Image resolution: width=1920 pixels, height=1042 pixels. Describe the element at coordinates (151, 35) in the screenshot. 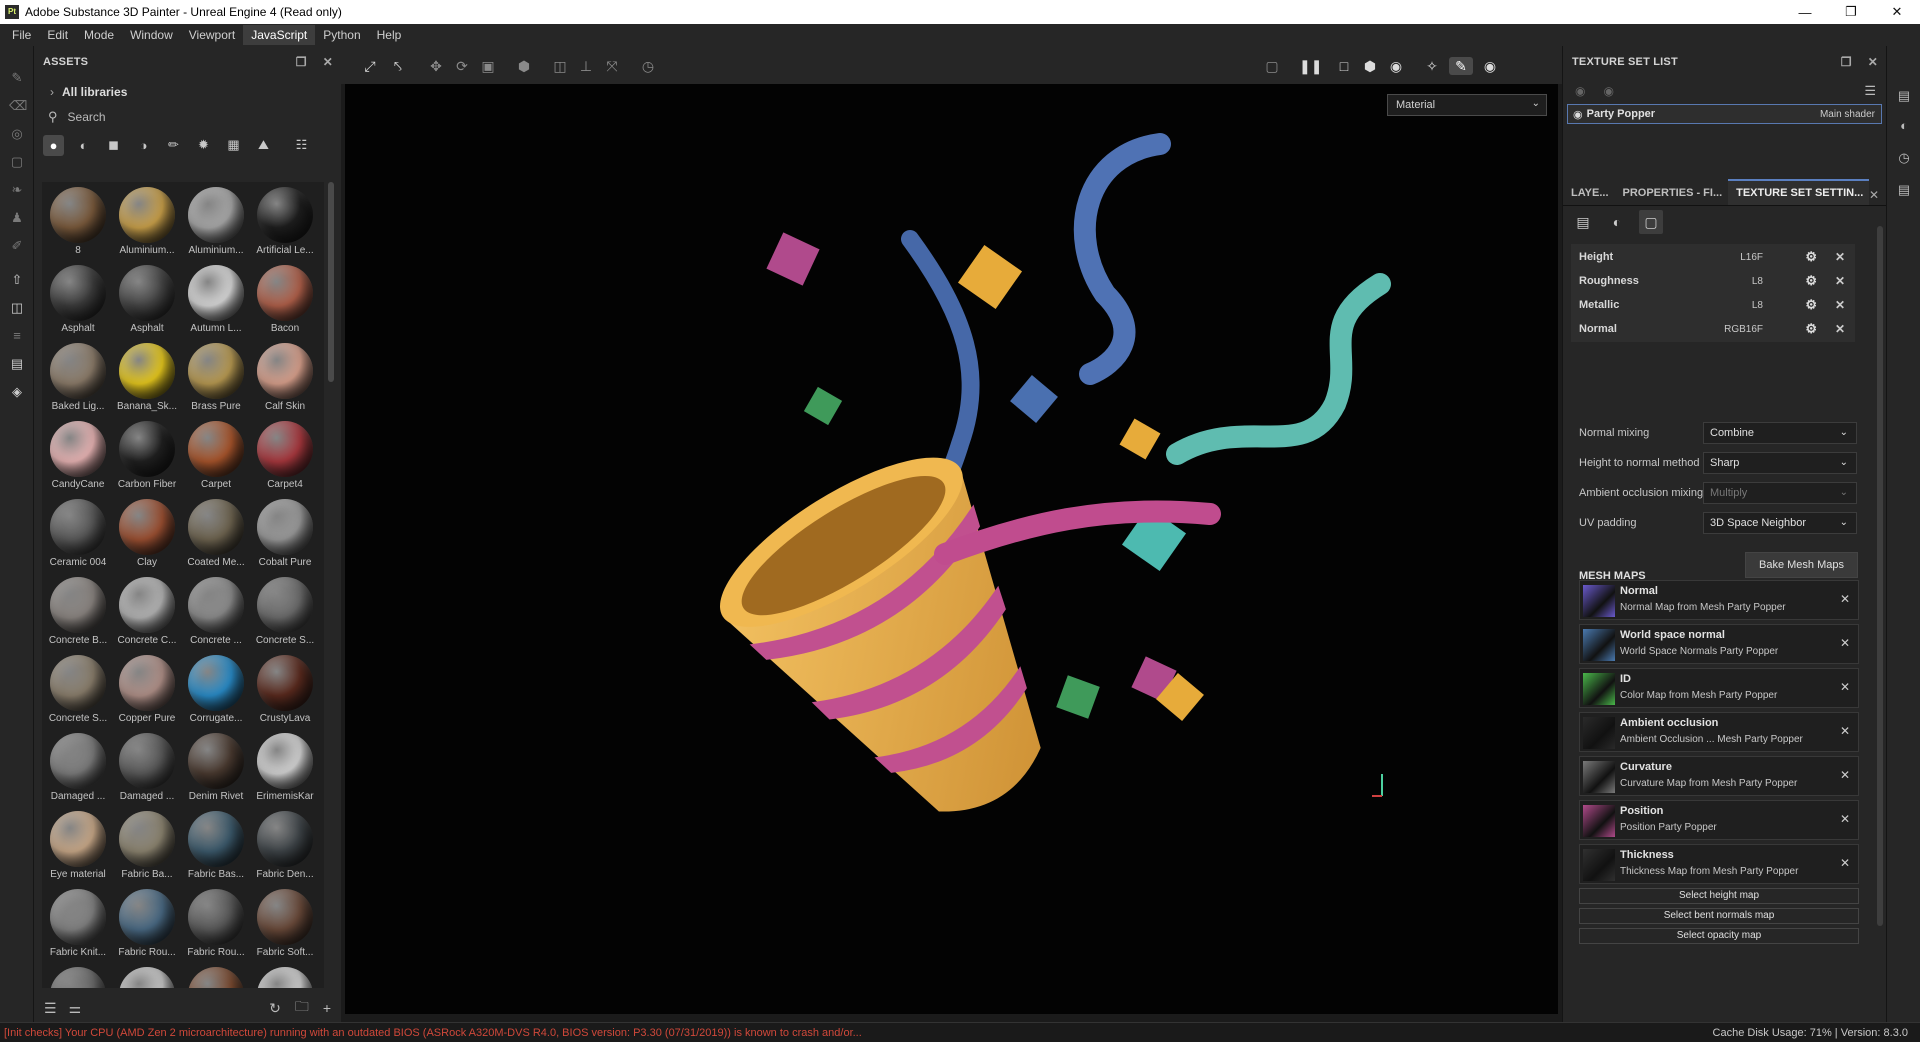

I see `menu-window: Window` at that location.